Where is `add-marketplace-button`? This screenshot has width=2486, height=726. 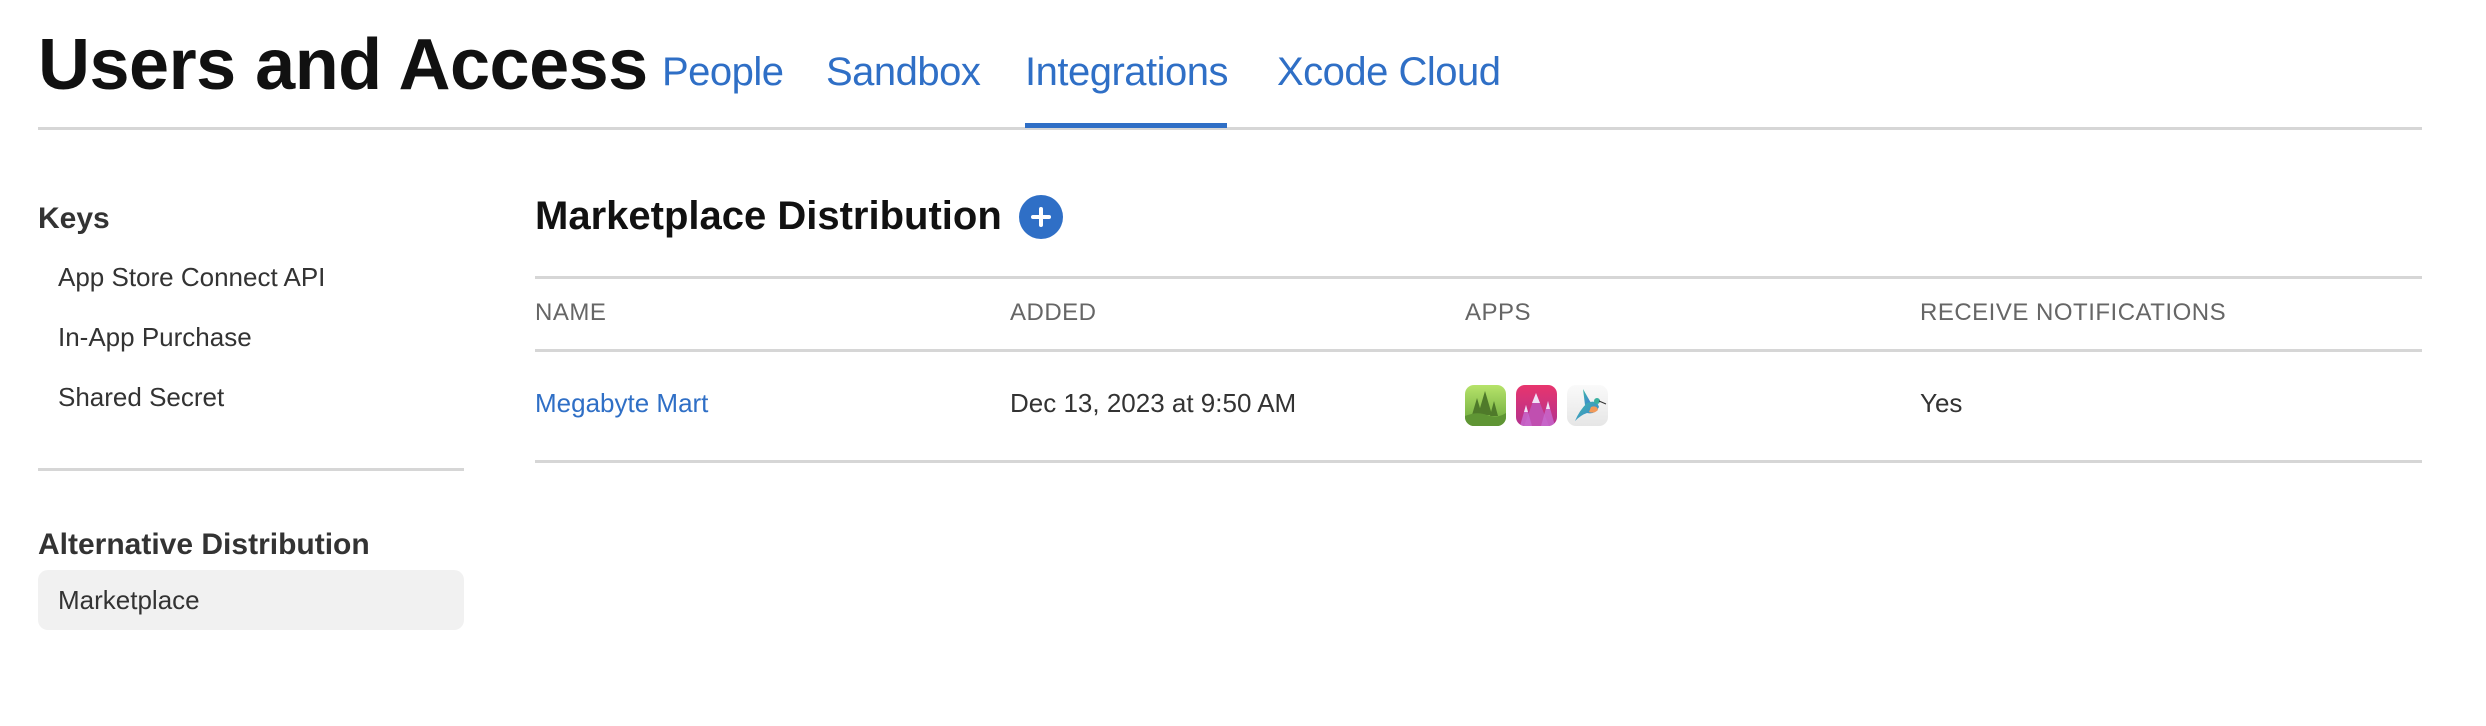
add-marketplace-button is located at coordinates (1041, 217).